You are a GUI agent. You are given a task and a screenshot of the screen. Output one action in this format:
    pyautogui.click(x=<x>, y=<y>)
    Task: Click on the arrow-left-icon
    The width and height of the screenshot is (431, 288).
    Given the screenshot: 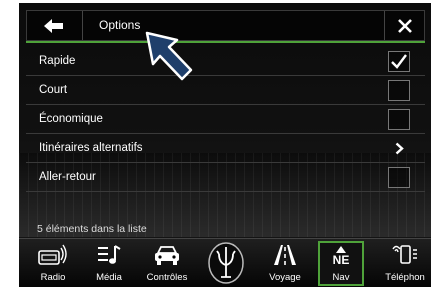 What is the action you would take?
    pyautogui.click(x=53, y=26)
    